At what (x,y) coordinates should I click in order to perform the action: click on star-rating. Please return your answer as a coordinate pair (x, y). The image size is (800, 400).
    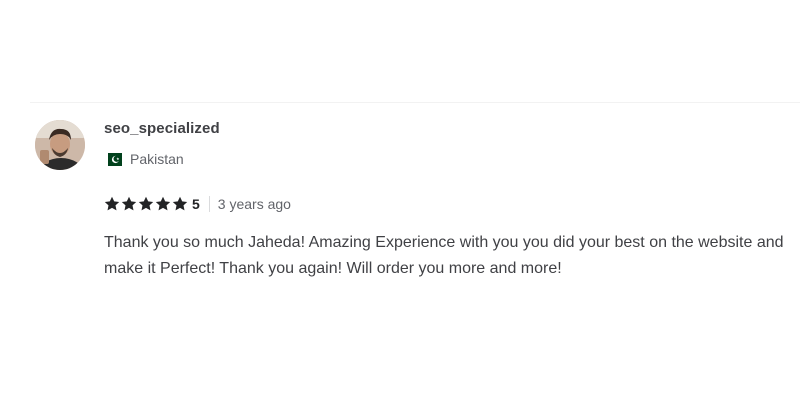
    Looking at the image, I should click on (146, 204).